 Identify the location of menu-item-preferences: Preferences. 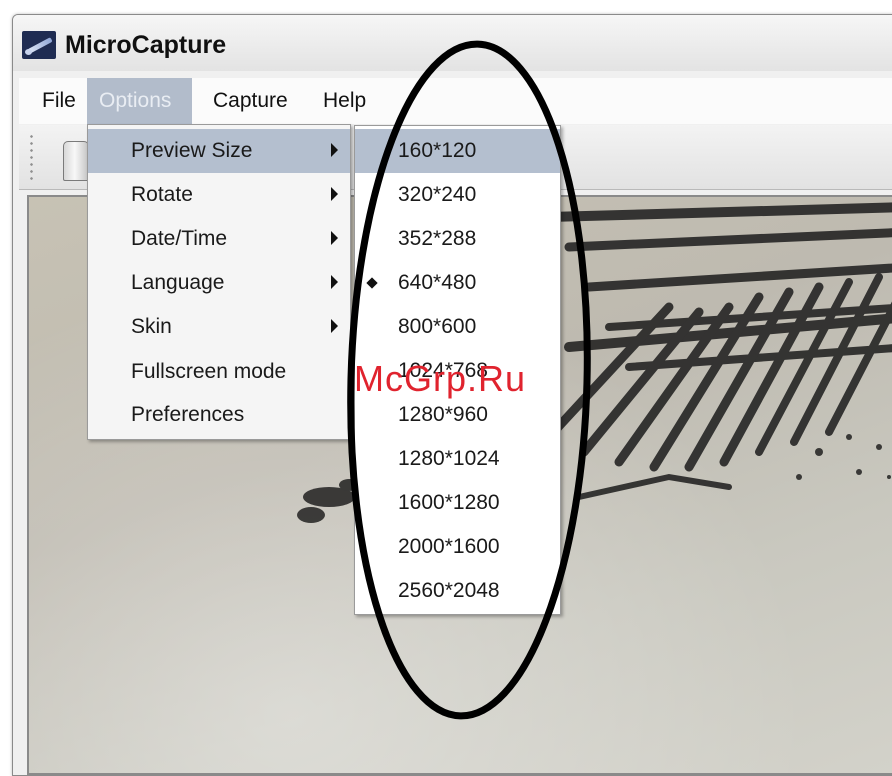
(219, 415).